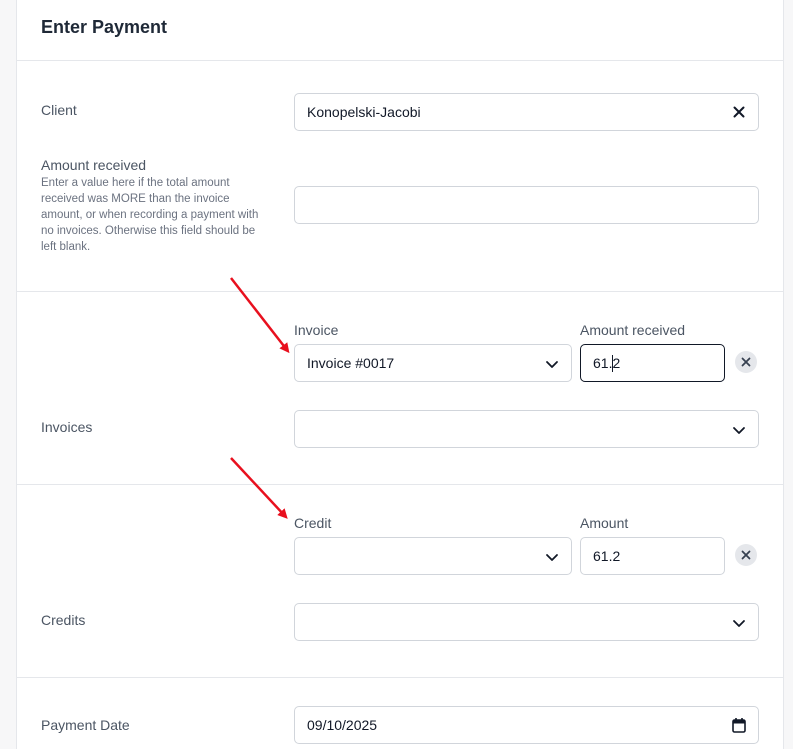 This screenshot has height=749, width=793. Describe the element at coordinates (63, 620) in the screenshot. I see `credits-label: Credits` at that location.